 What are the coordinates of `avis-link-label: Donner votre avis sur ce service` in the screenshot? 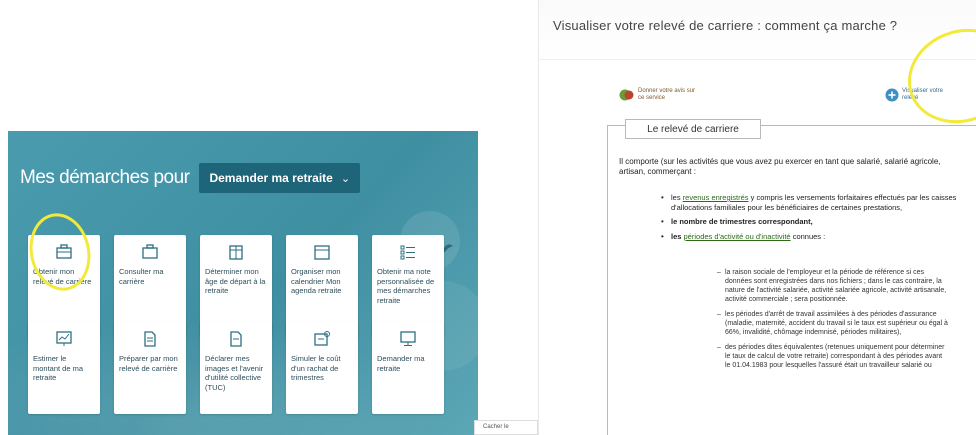 It's located at (667, 94).